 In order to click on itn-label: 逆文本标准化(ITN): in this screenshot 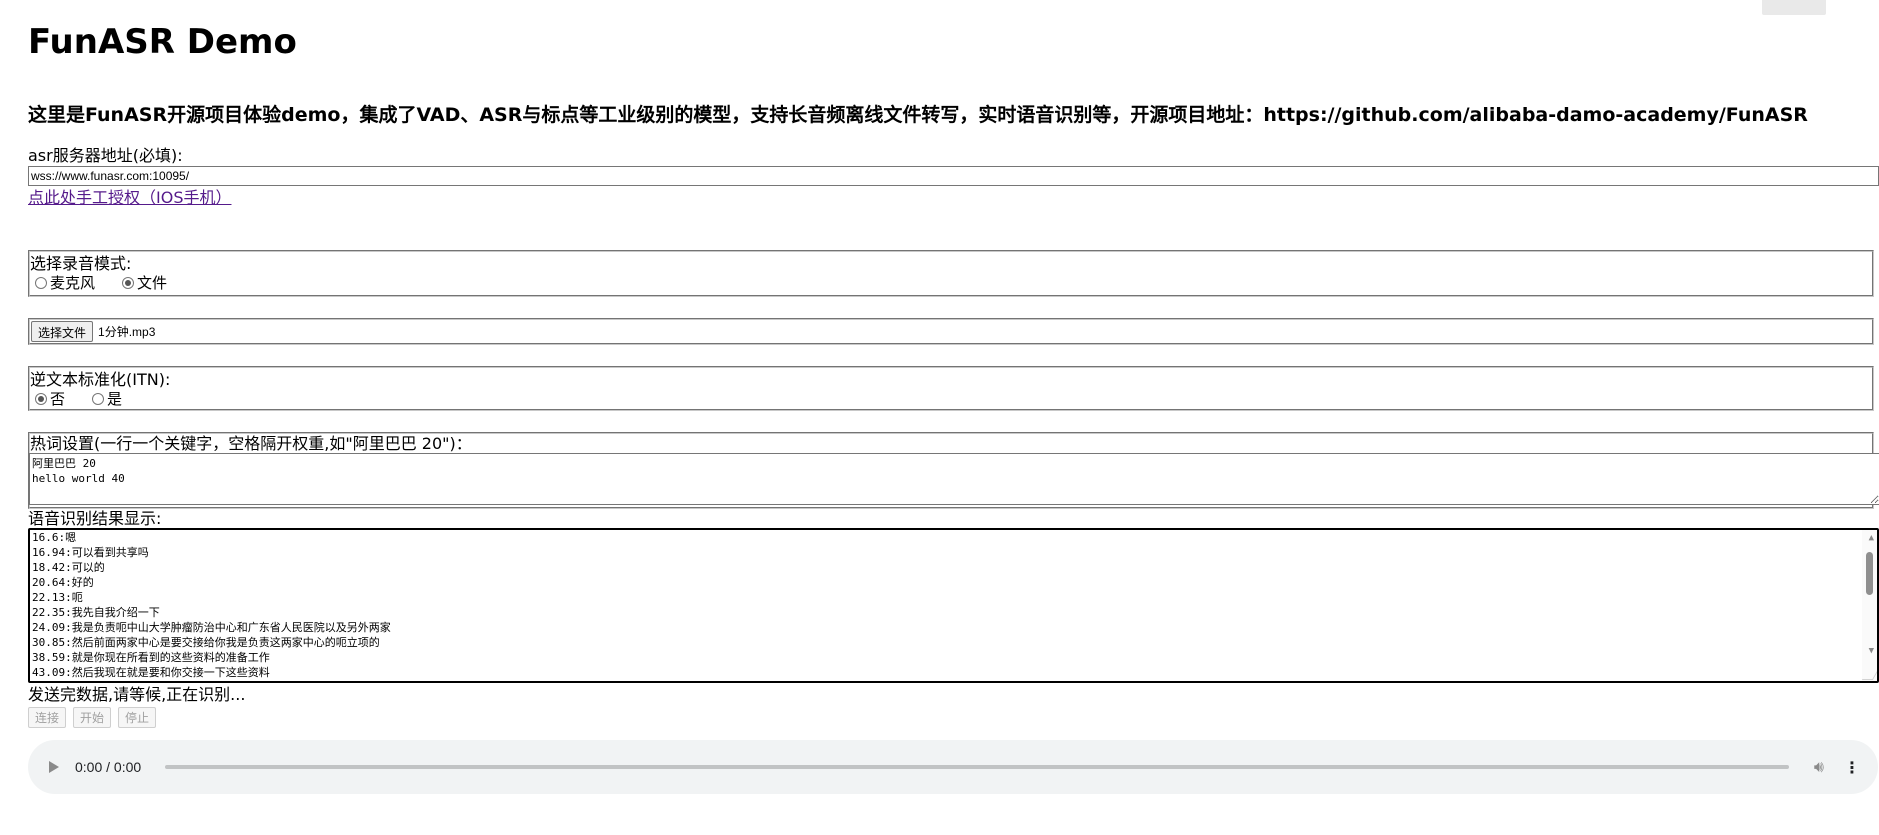, I will do `click(100, 379)`.